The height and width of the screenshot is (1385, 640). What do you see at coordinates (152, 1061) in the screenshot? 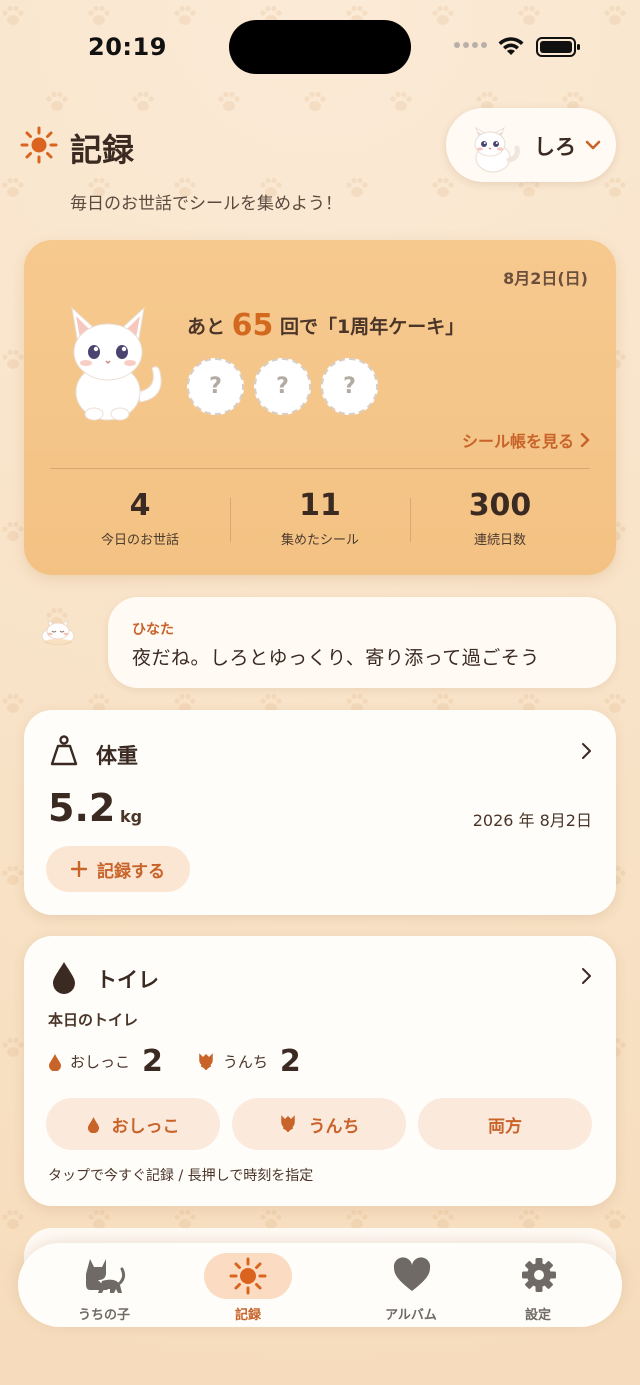
I see `pee-count: 2` at bounding box center [152, 1061].